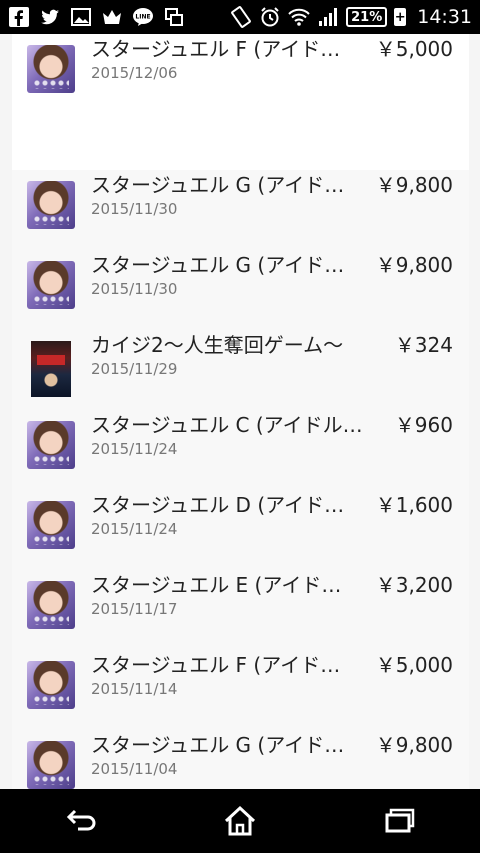 This screenshot has width=480, height=853. I want to click on purchase-date: 2015/11/29, so click(134, 369).